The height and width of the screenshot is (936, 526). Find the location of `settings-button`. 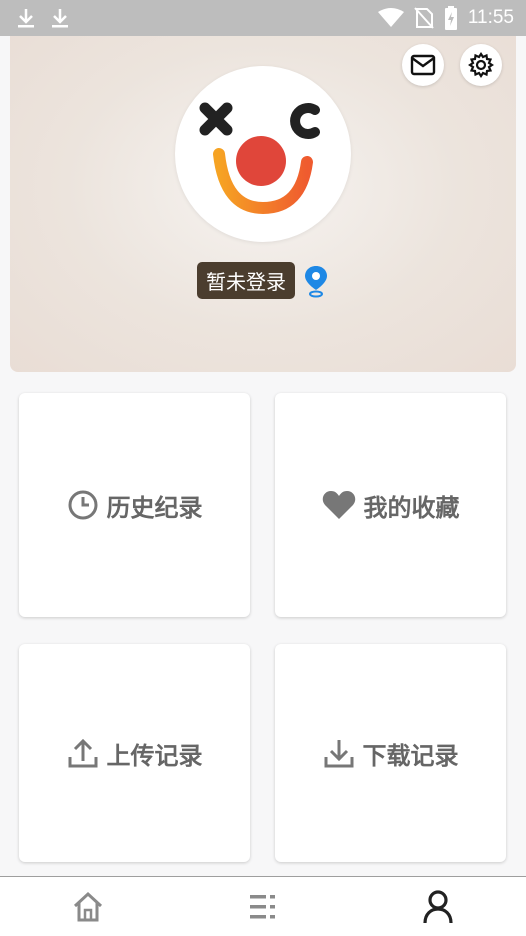

settings-button is located at coordinates (481, 65).